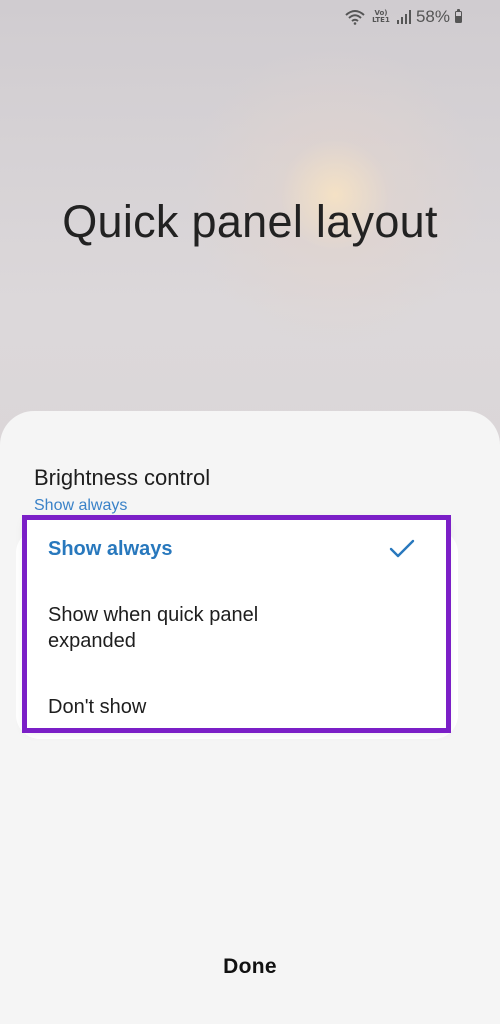 Image resolution: width=500 pixels, height=1024 pixels. I want to click on signal-icon, so click(403, 17).